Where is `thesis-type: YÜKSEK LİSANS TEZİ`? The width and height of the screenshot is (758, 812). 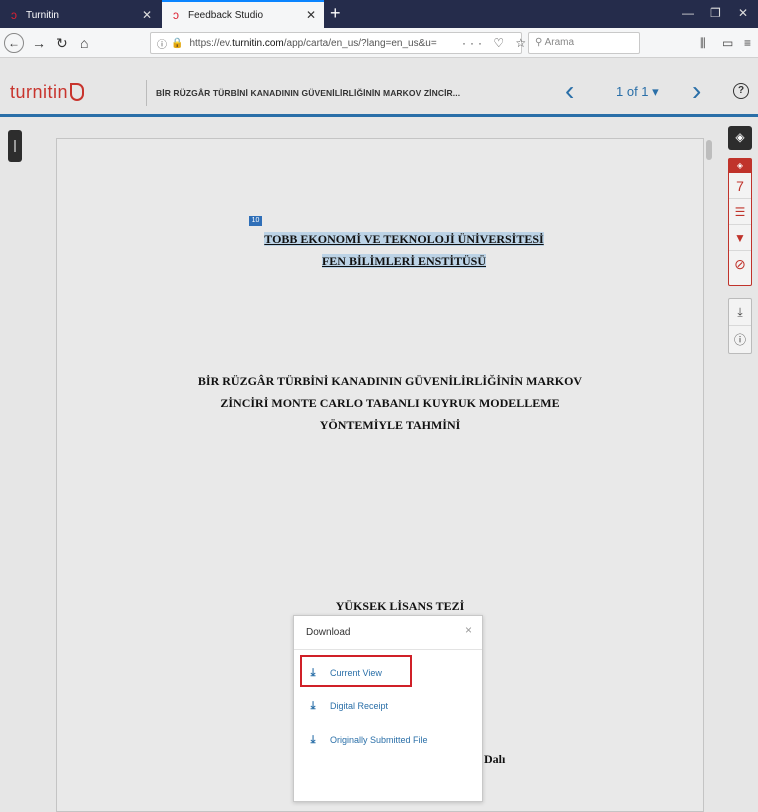 thesis-type: YÜKSEK LİSANS TEZİ is located at coordinates (400, 606).